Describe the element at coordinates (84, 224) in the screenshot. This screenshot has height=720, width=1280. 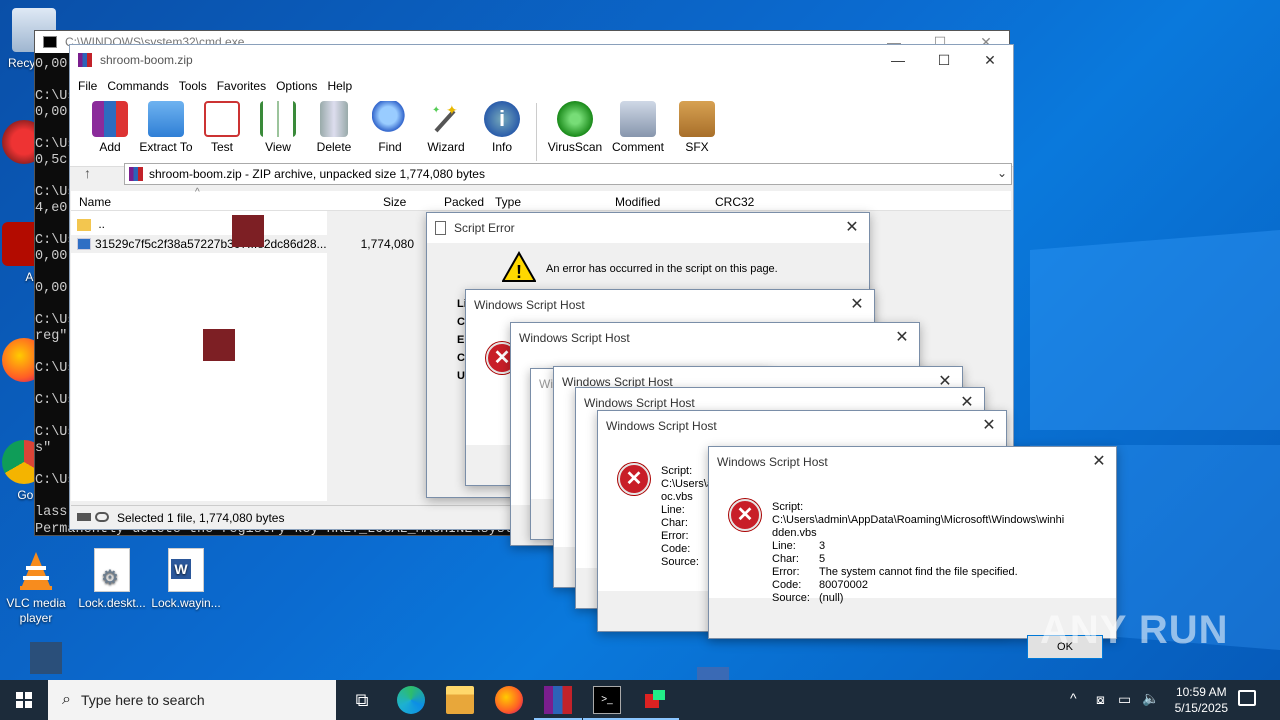
I see `folder-icon` at that location.